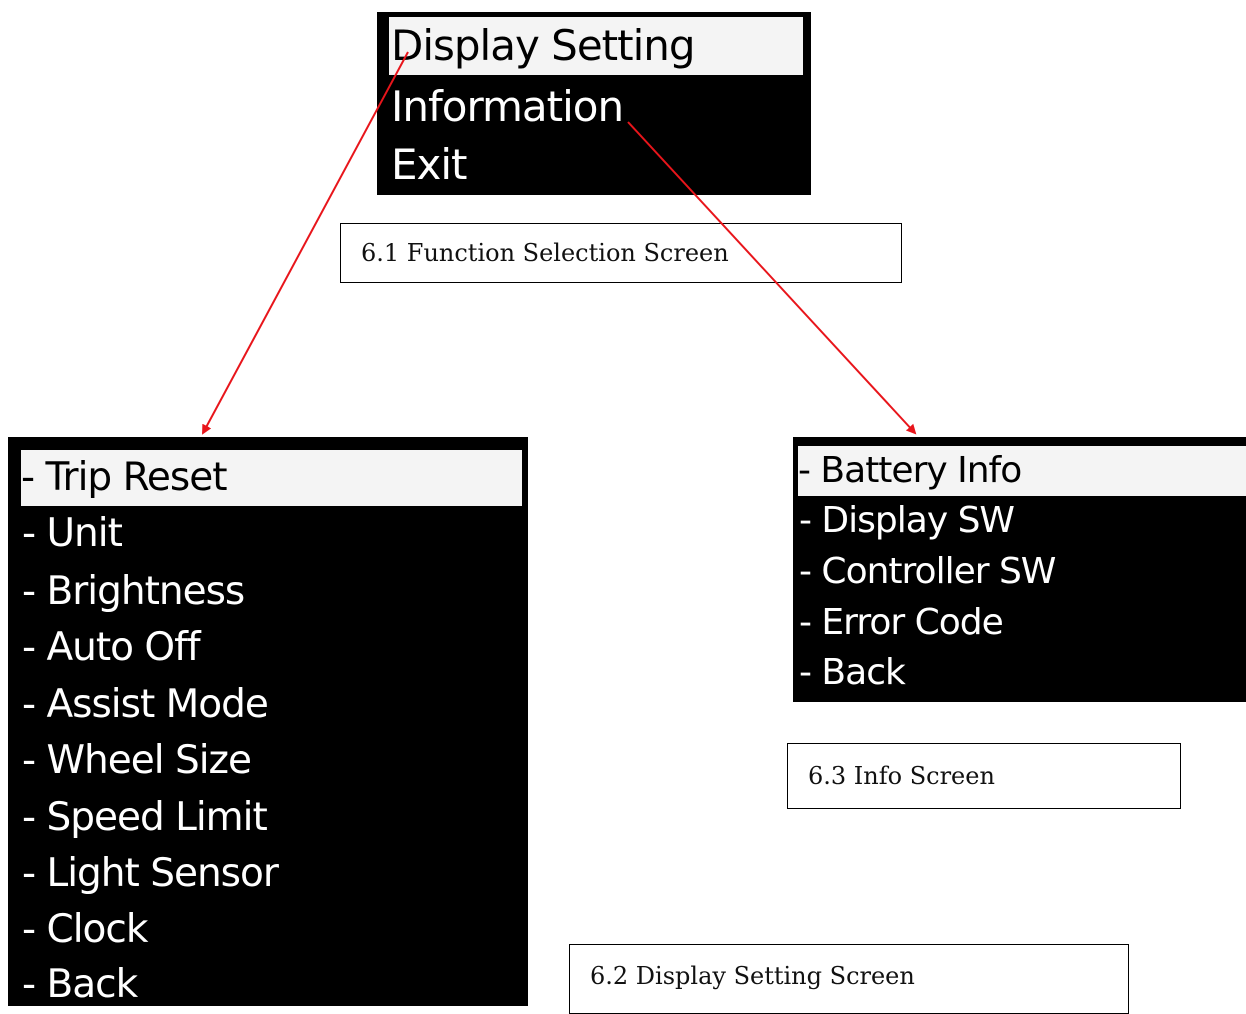 The image size is (1246, 1014). I want to click on caption-info: 6.3 Info Screen, so click(984, 776).